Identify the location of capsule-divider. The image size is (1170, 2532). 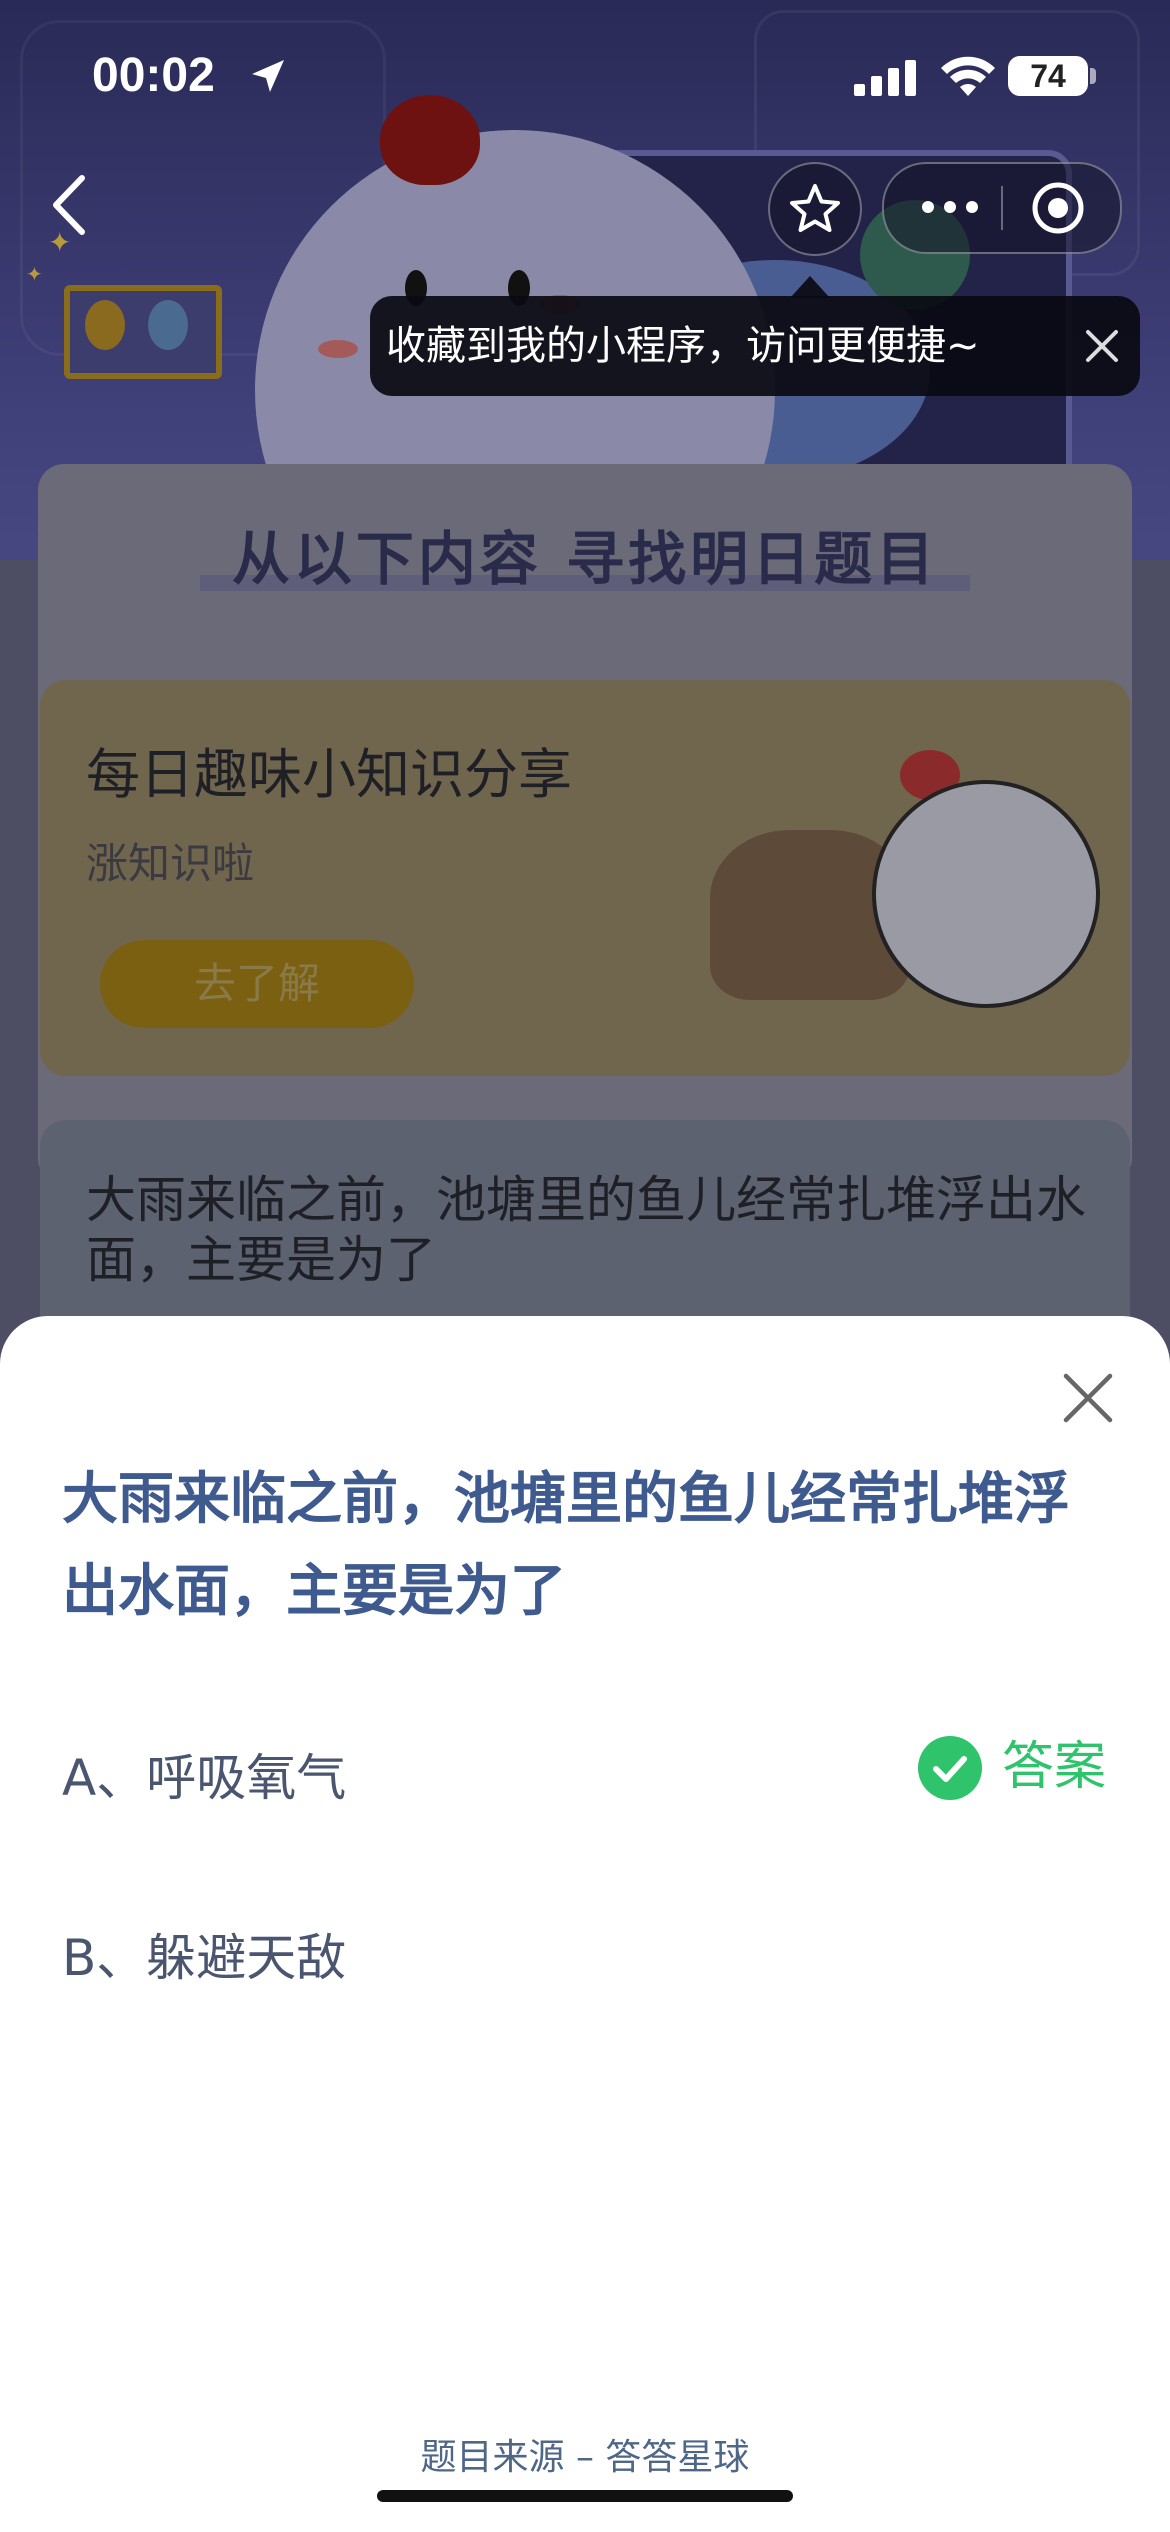
(1002, 208).